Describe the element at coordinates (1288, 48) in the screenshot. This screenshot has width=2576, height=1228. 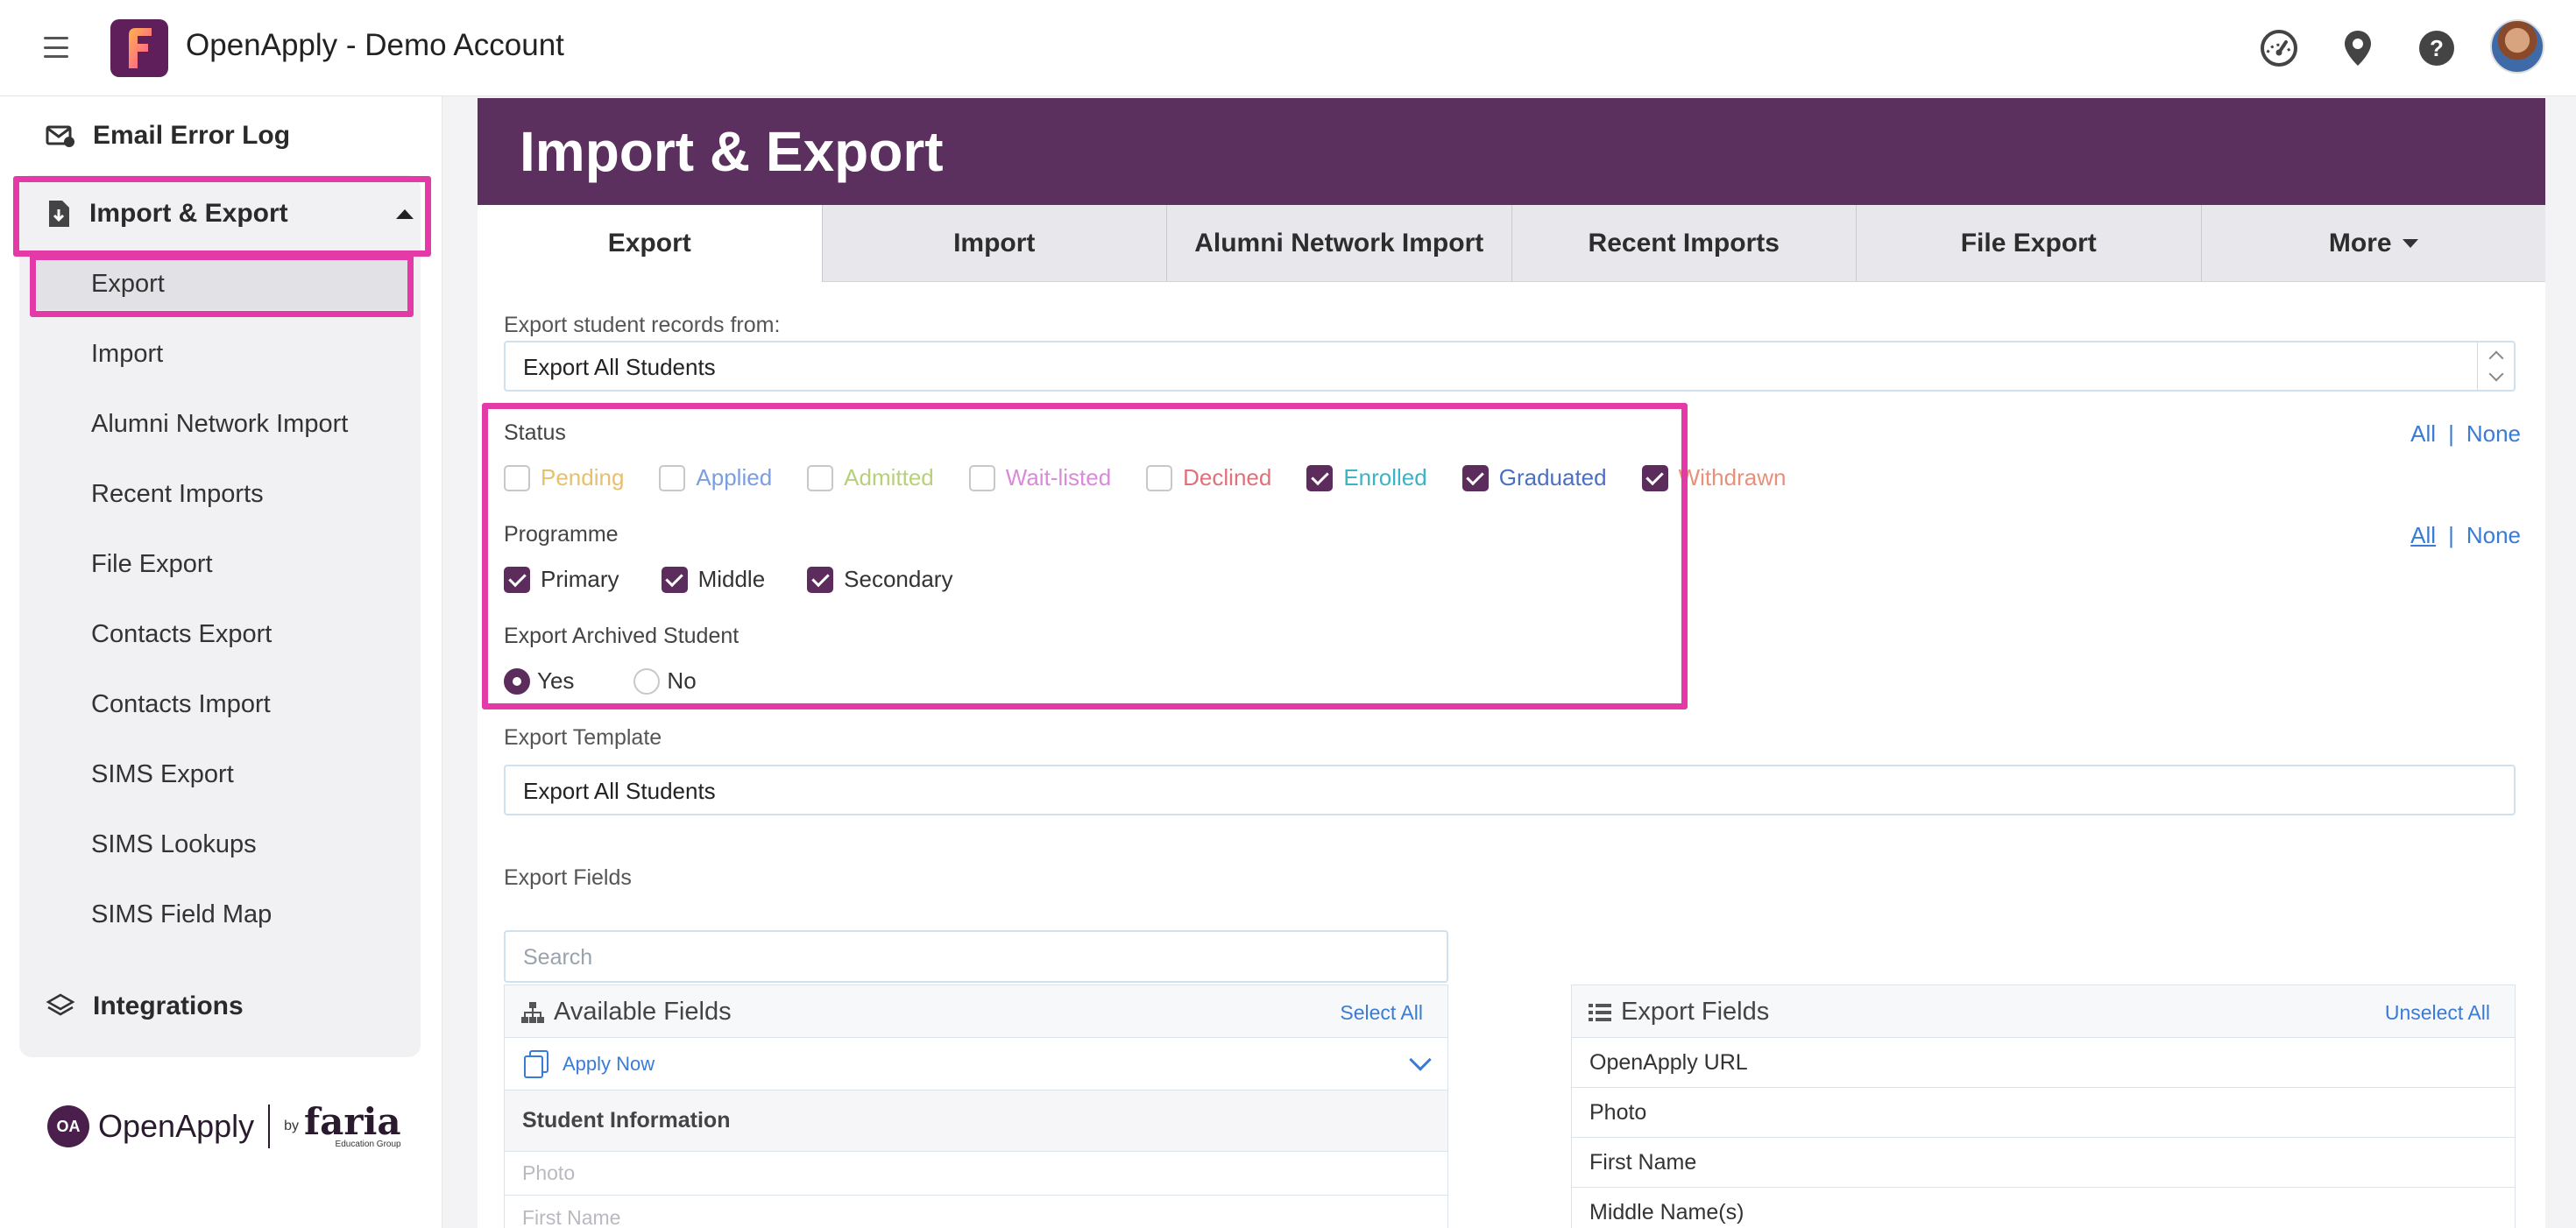
I see `top-bar: OpenApply - Demo Account ?` at that location.